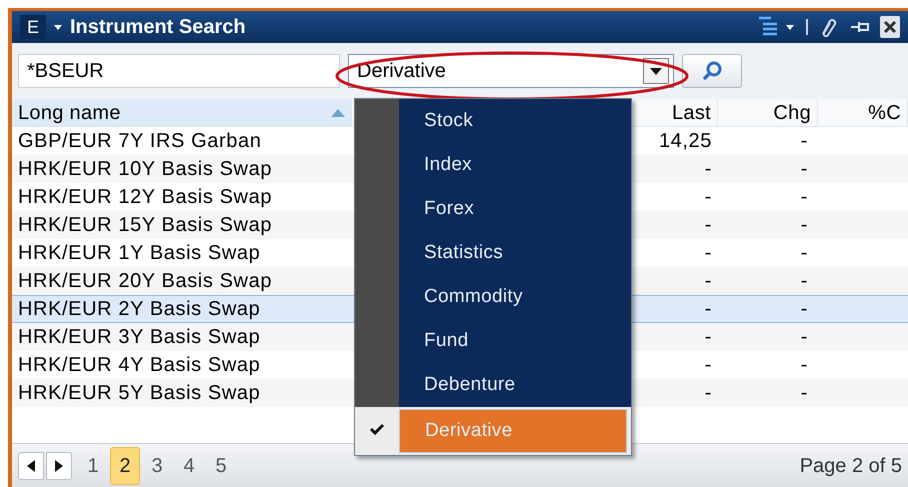 Image resolution: width=908 pixels, height=487 pixels. What do you see at coordinates (158, 27) in the screenshot?
I see `window-title: Instrument Search` at bounding box center [158, 27].